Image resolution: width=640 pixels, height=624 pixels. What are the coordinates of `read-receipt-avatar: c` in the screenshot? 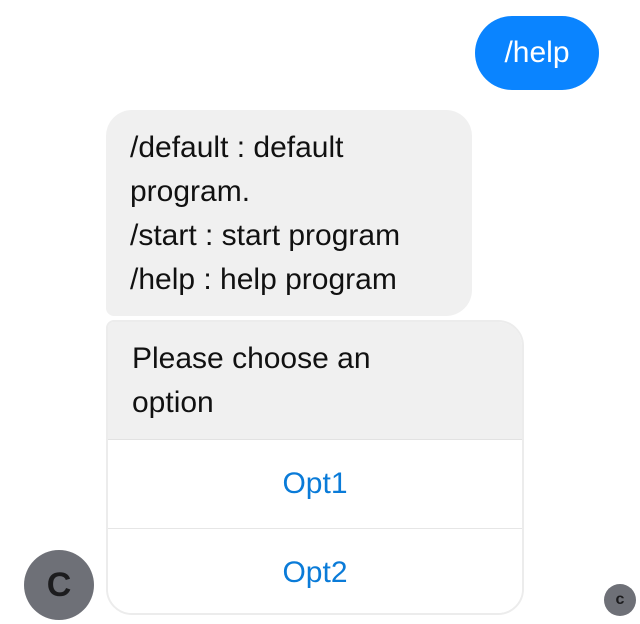 It's located at (620, 600).